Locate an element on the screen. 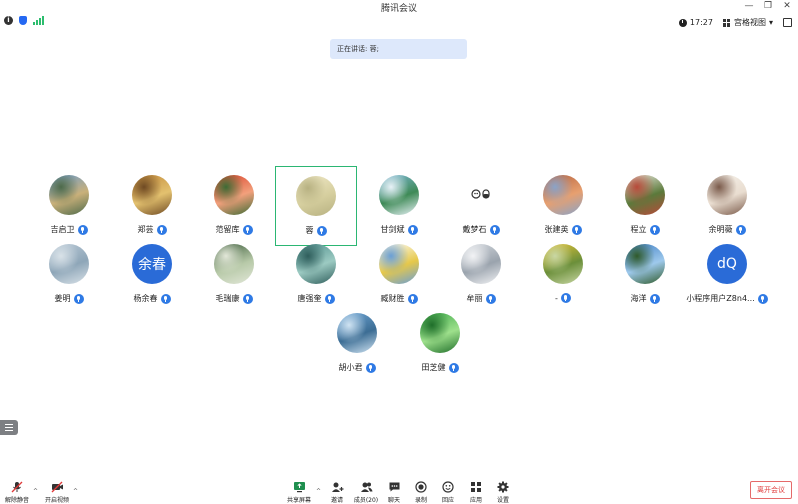 This screenshot has width=798, height=504. record-button: 录制 is located at coordinates (421, 492).